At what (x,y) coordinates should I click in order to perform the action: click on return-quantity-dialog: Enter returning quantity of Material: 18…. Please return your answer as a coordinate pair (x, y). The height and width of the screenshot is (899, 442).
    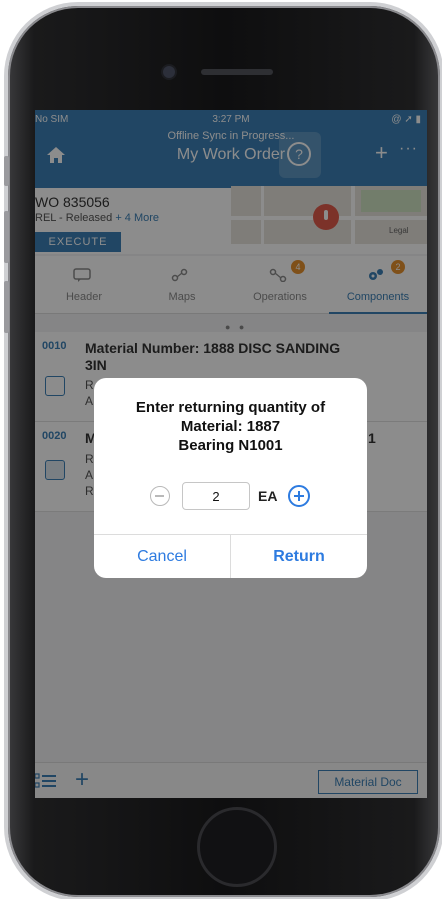
    Looking at the image, I should click on (230, 478).